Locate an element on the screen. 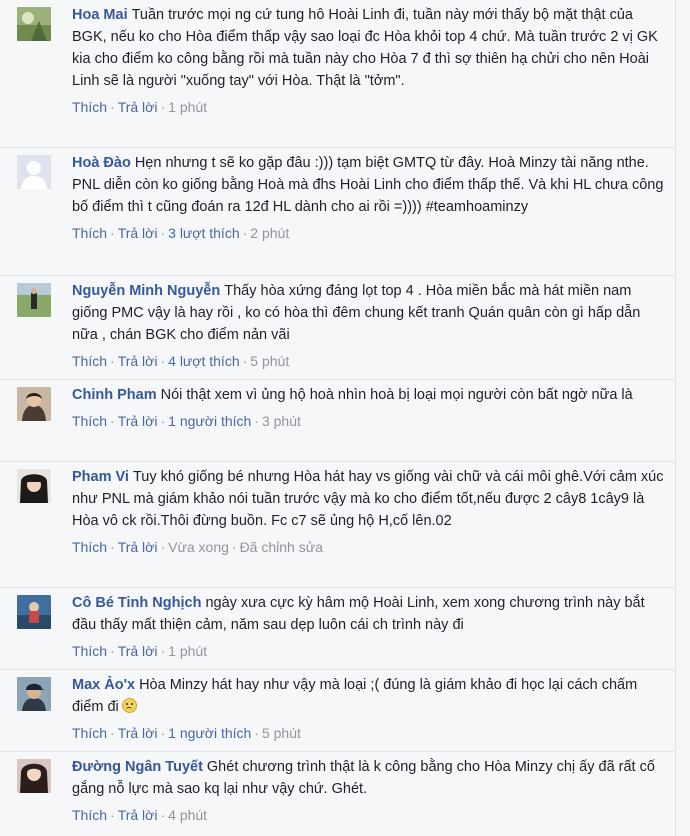  comment-author: Chinh Pham is located at coordinates (114, 395).